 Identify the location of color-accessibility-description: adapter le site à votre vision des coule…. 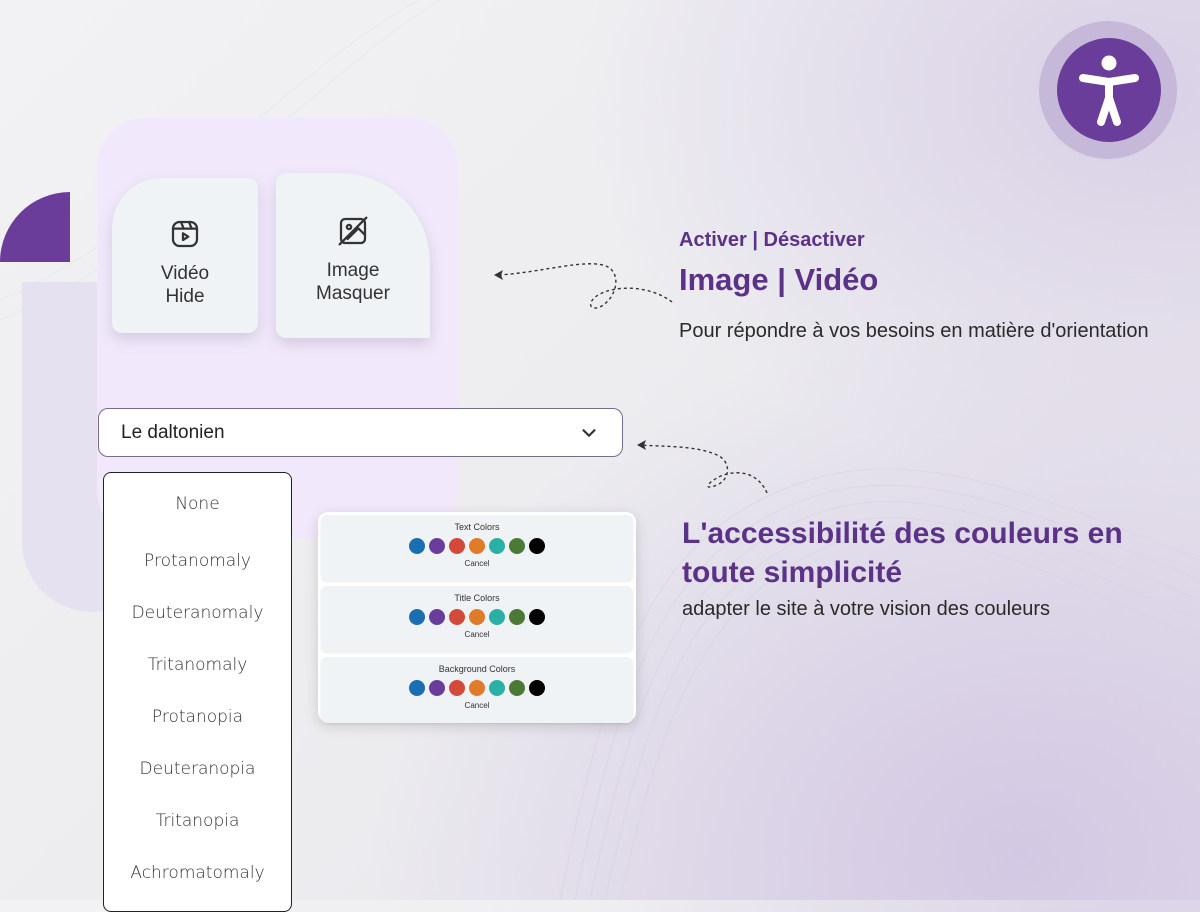
(866, 609).